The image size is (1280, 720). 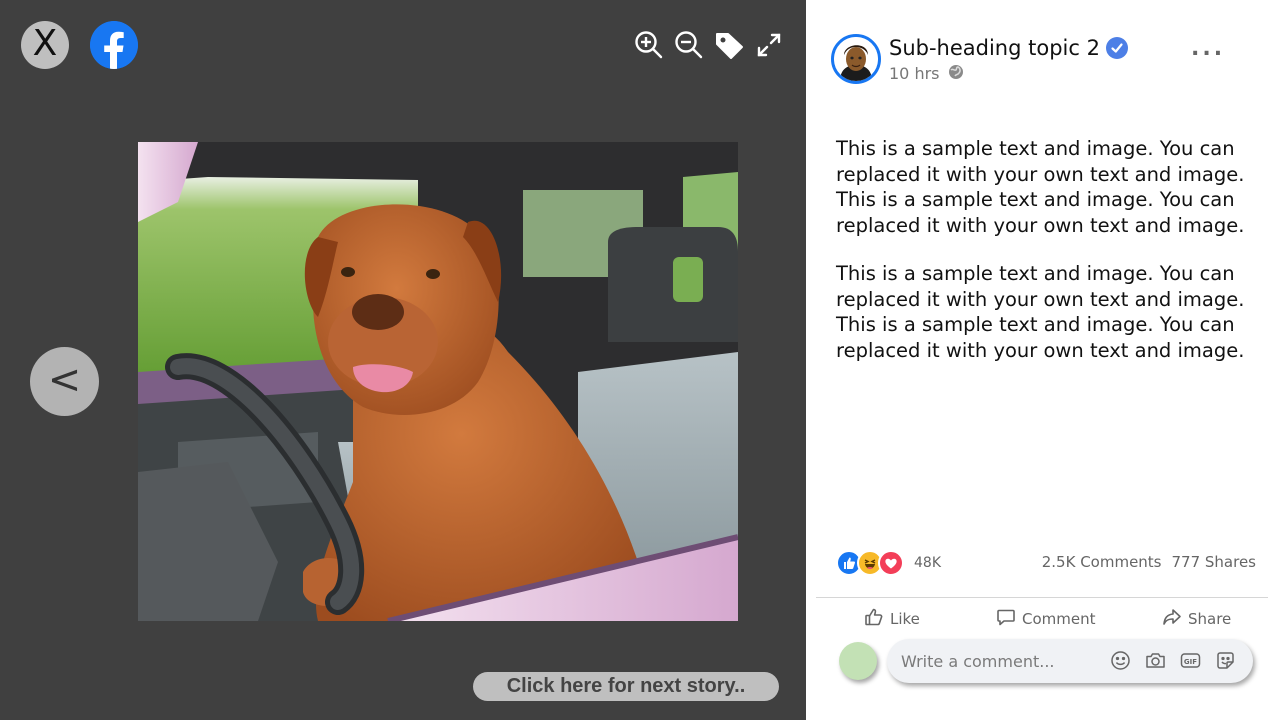 I want to click on svg-text: GIF, so click(x=1190, y=662).